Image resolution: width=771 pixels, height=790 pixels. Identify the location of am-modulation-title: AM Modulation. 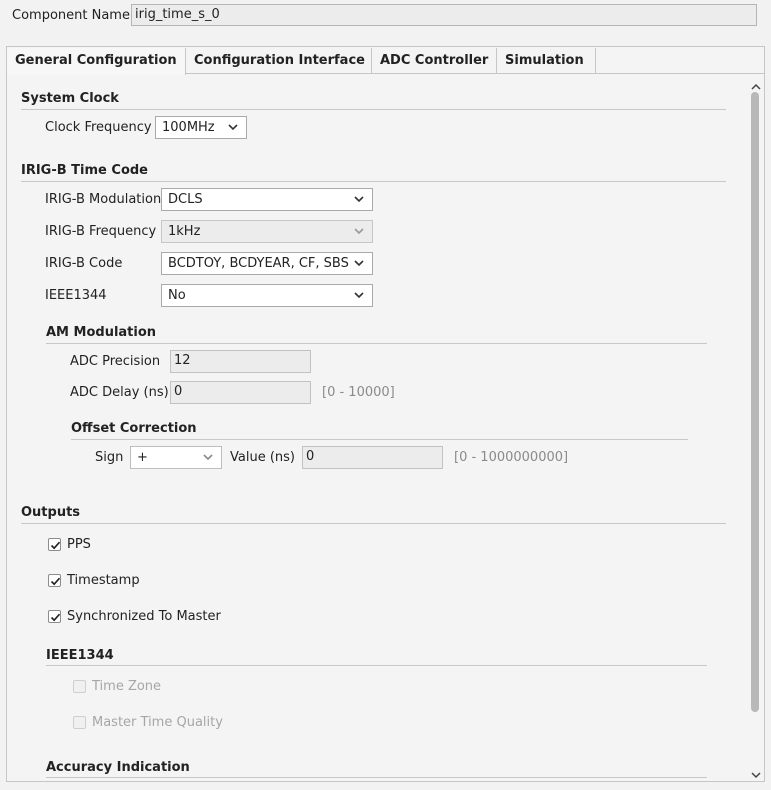
(101, 332).